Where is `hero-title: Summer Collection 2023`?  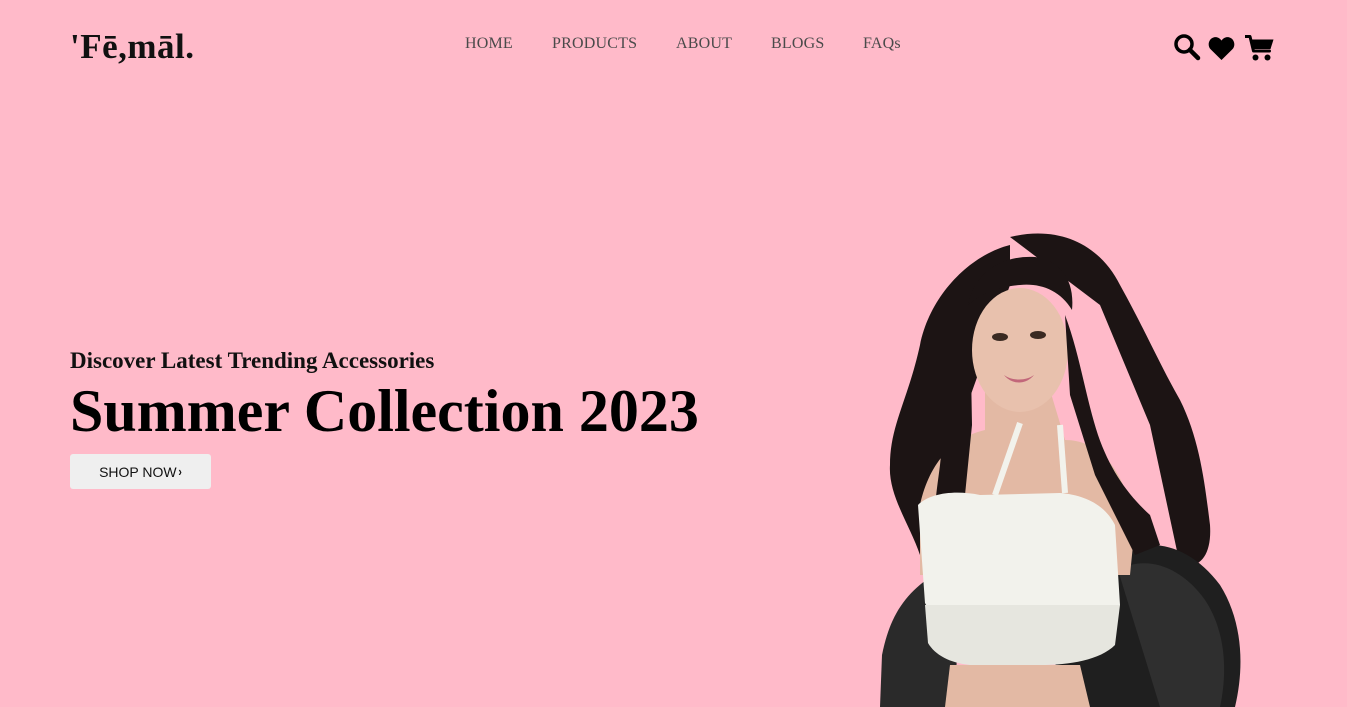 hero-title: Summer Collection 2023 is located at coordinates (384, 411).